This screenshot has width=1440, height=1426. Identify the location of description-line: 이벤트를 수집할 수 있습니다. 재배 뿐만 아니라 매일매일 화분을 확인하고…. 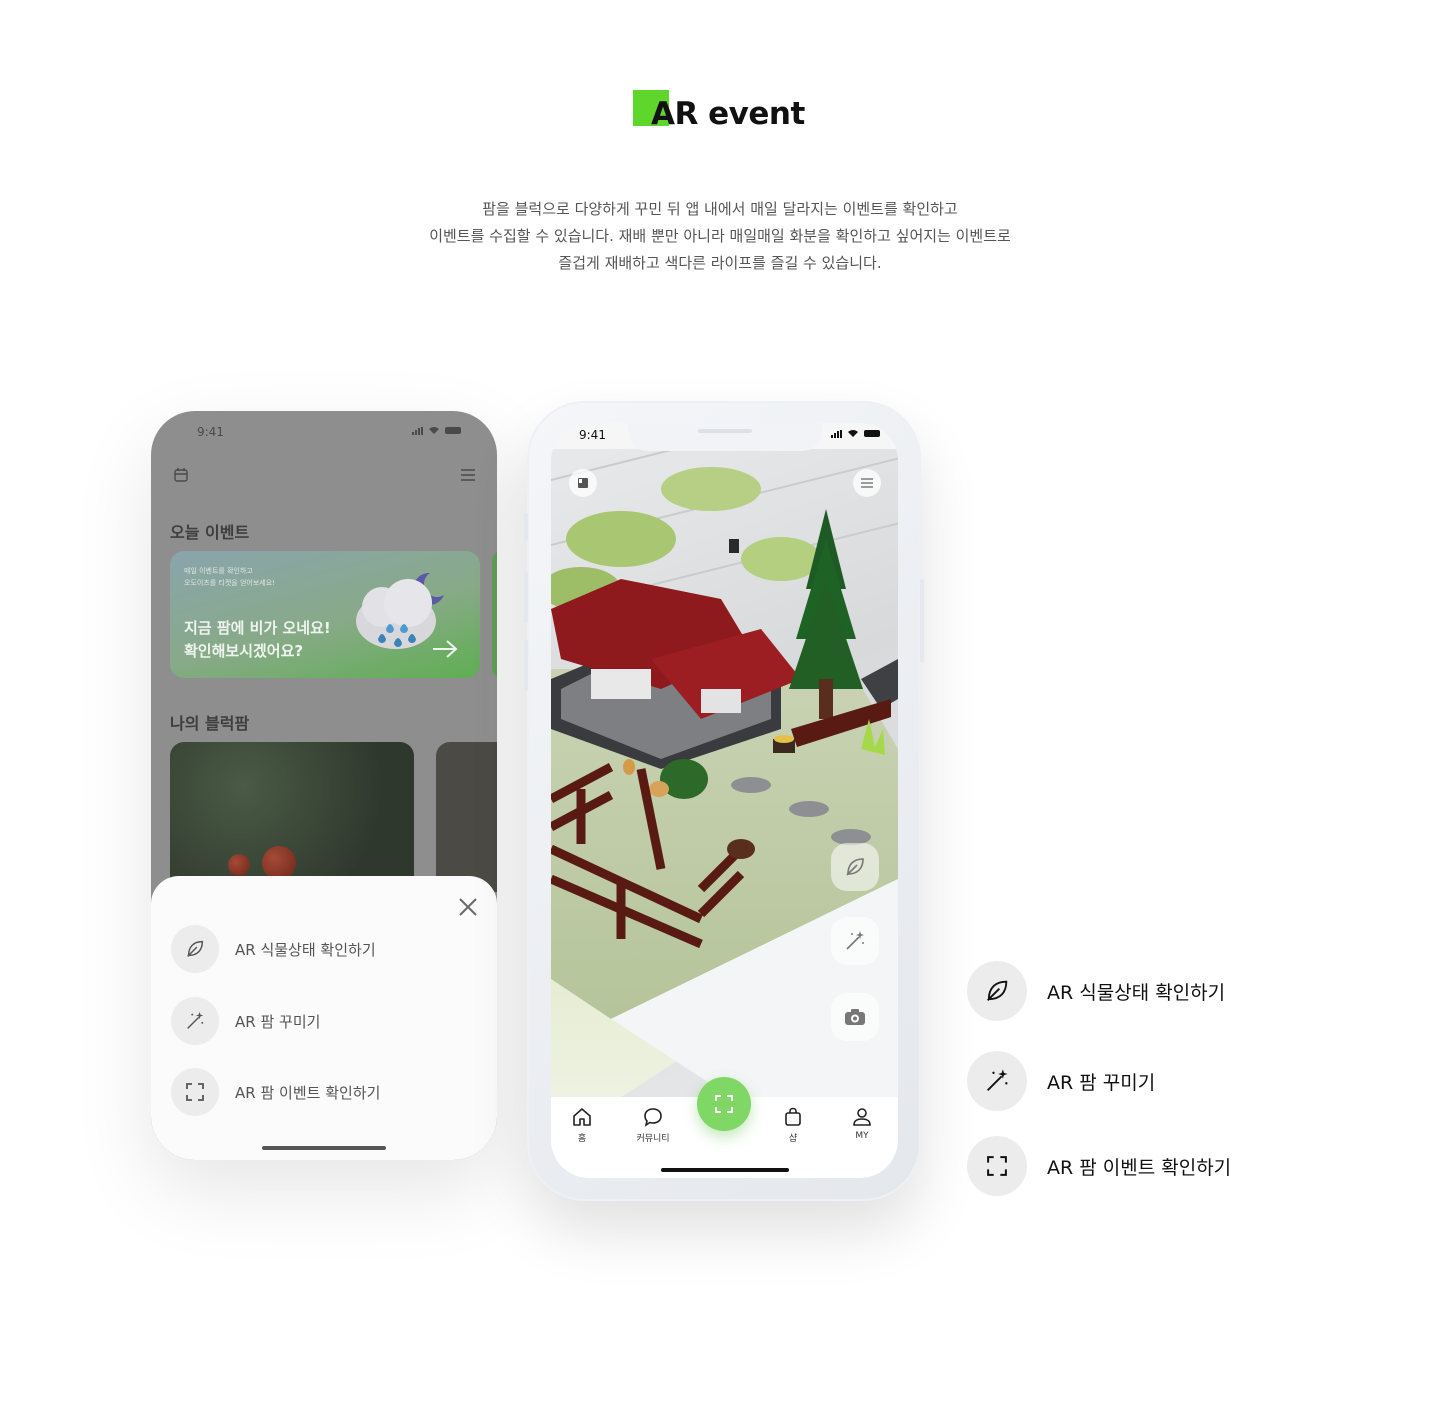
(720, 236).